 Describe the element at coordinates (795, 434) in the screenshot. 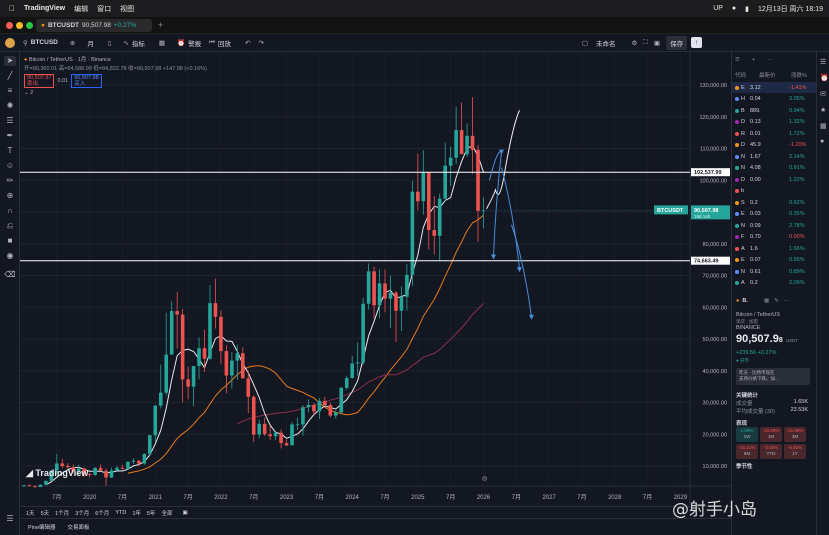

I see `perf-cell: -21.68% 3M` at that location.